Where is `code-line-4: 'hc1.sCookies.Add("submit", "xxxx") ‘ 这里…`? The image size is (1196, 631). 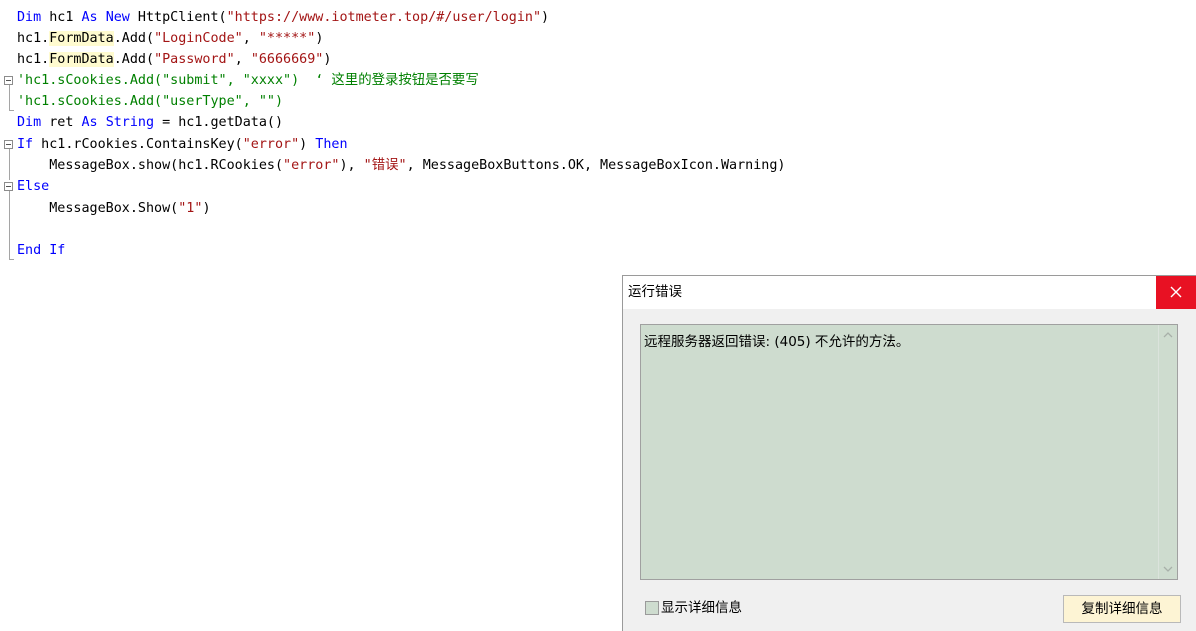
code-line-4: 'hc1.sCookies.Add("submit", "xxxx") ‘ 这里… is located at coordinates (248, 80).